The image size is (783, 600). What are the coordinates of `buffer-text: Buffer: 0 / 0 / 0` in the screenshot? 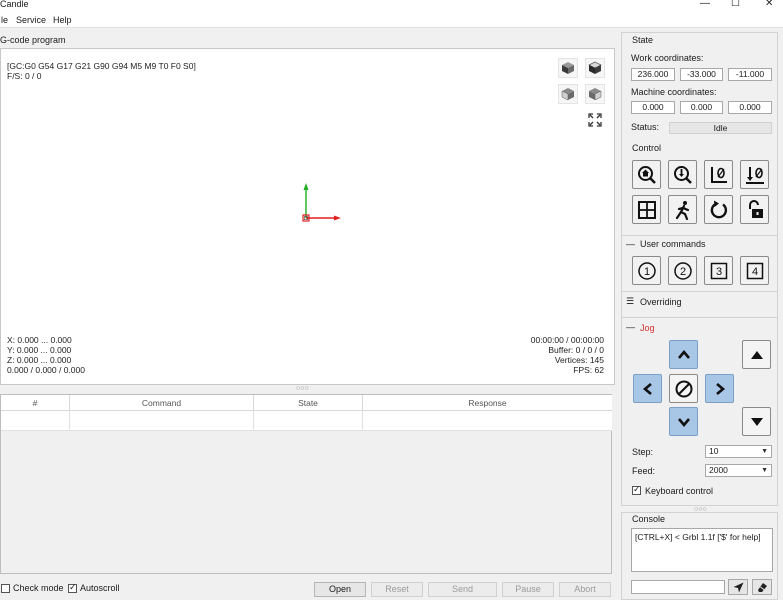 It's located at (576, 350).